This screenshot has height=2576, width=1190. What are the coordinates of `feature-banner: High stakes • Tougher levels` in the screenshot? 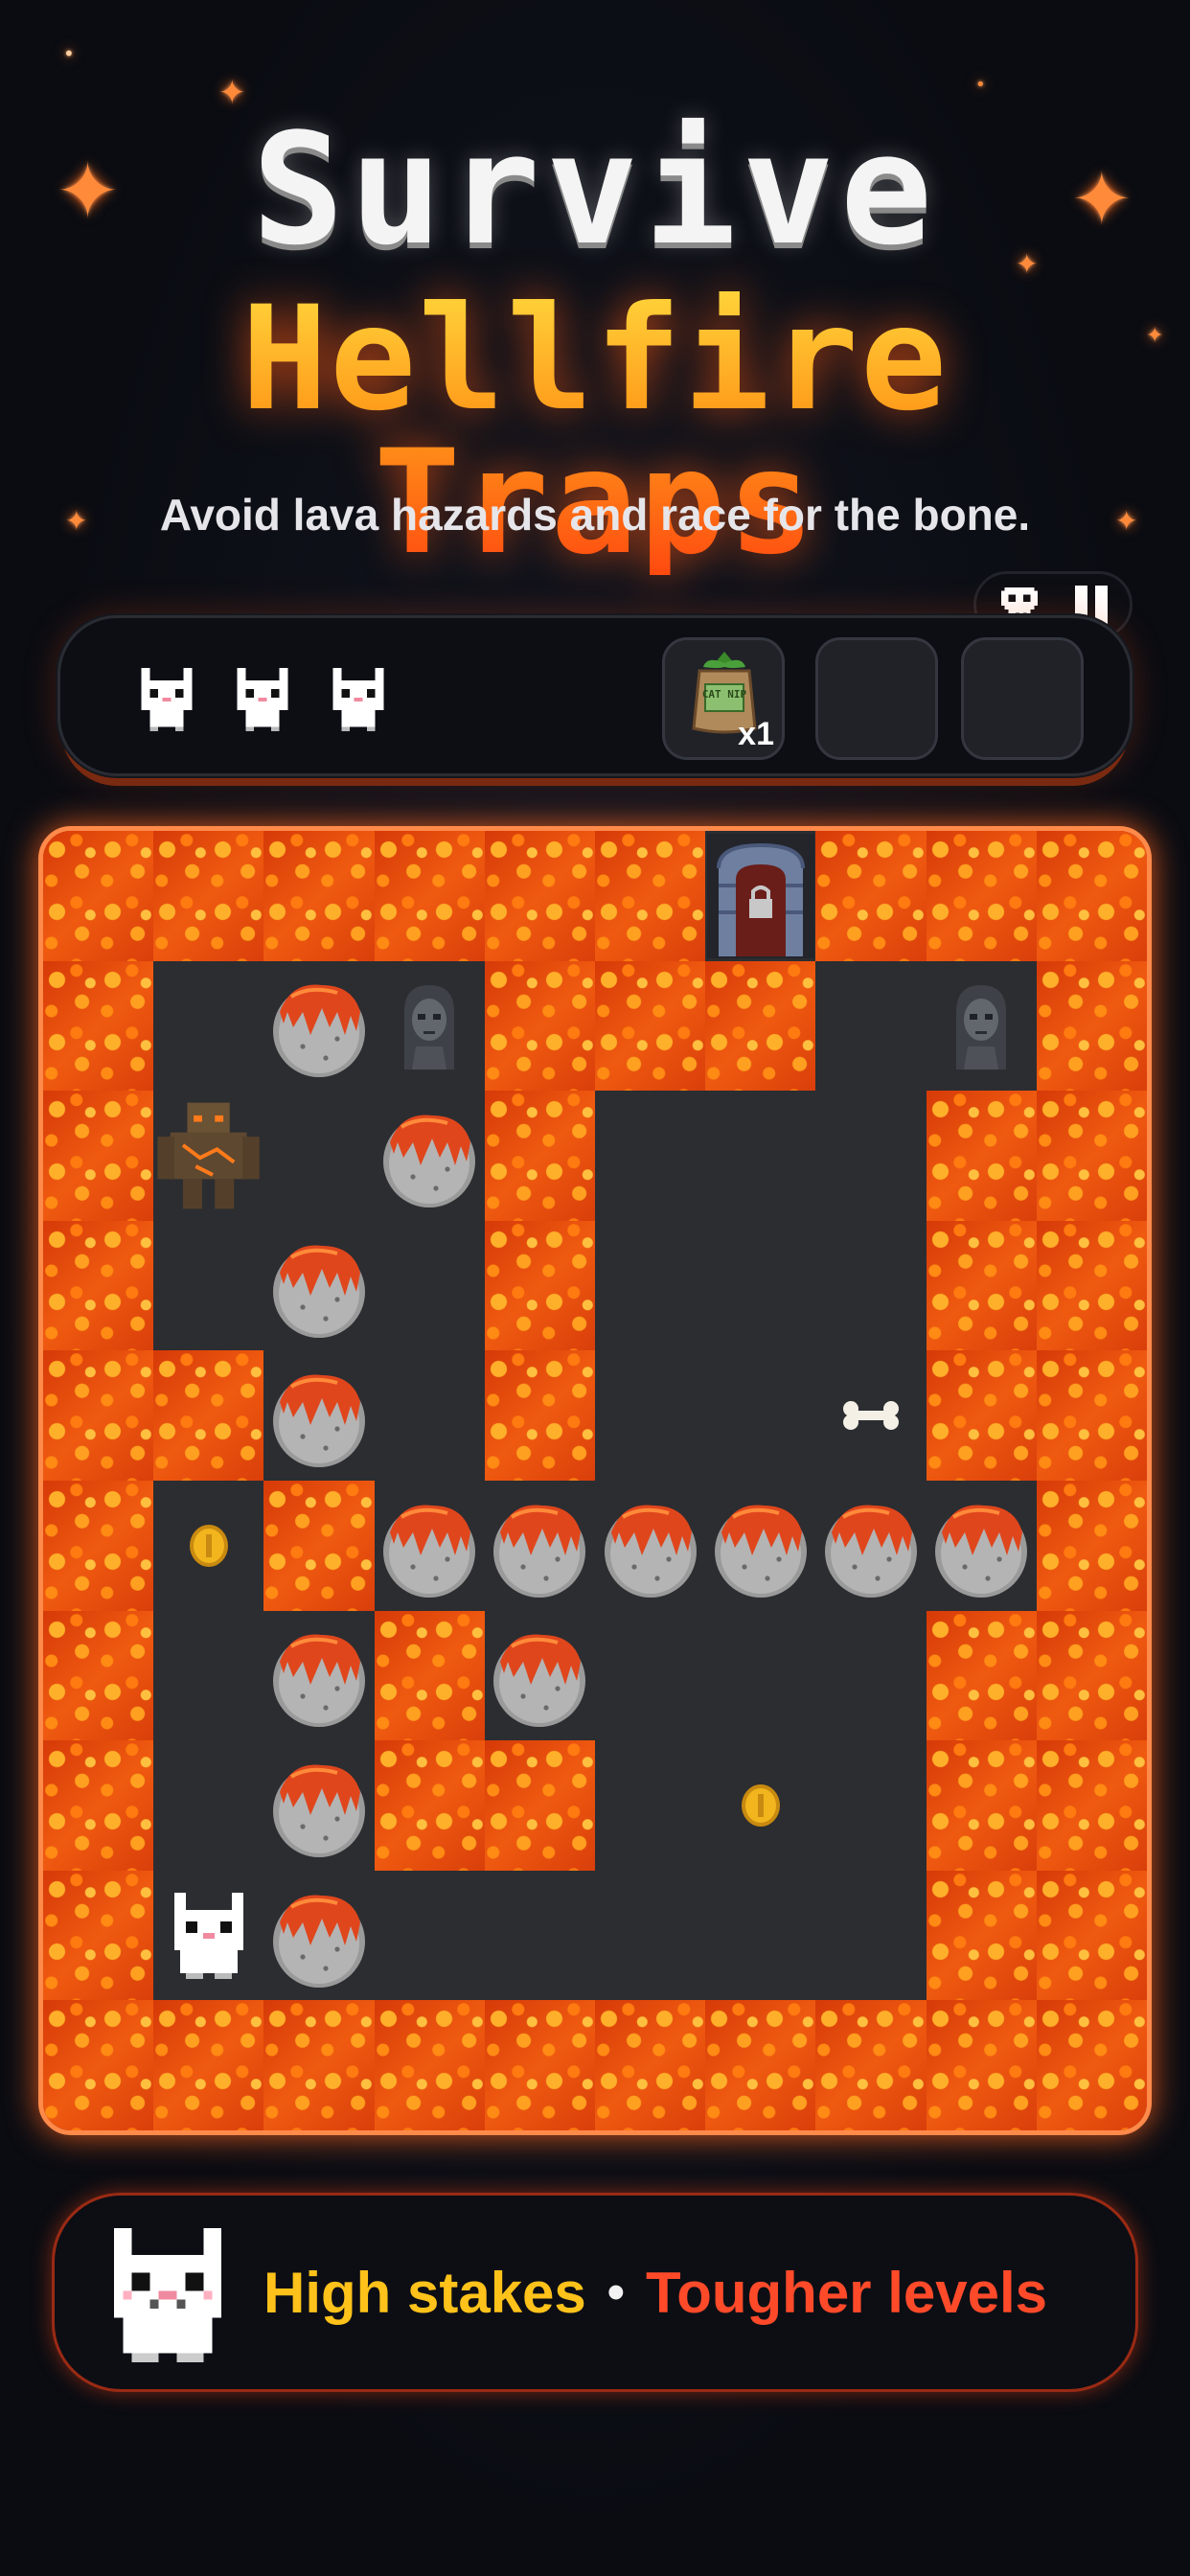 It's located at (595, 2292).